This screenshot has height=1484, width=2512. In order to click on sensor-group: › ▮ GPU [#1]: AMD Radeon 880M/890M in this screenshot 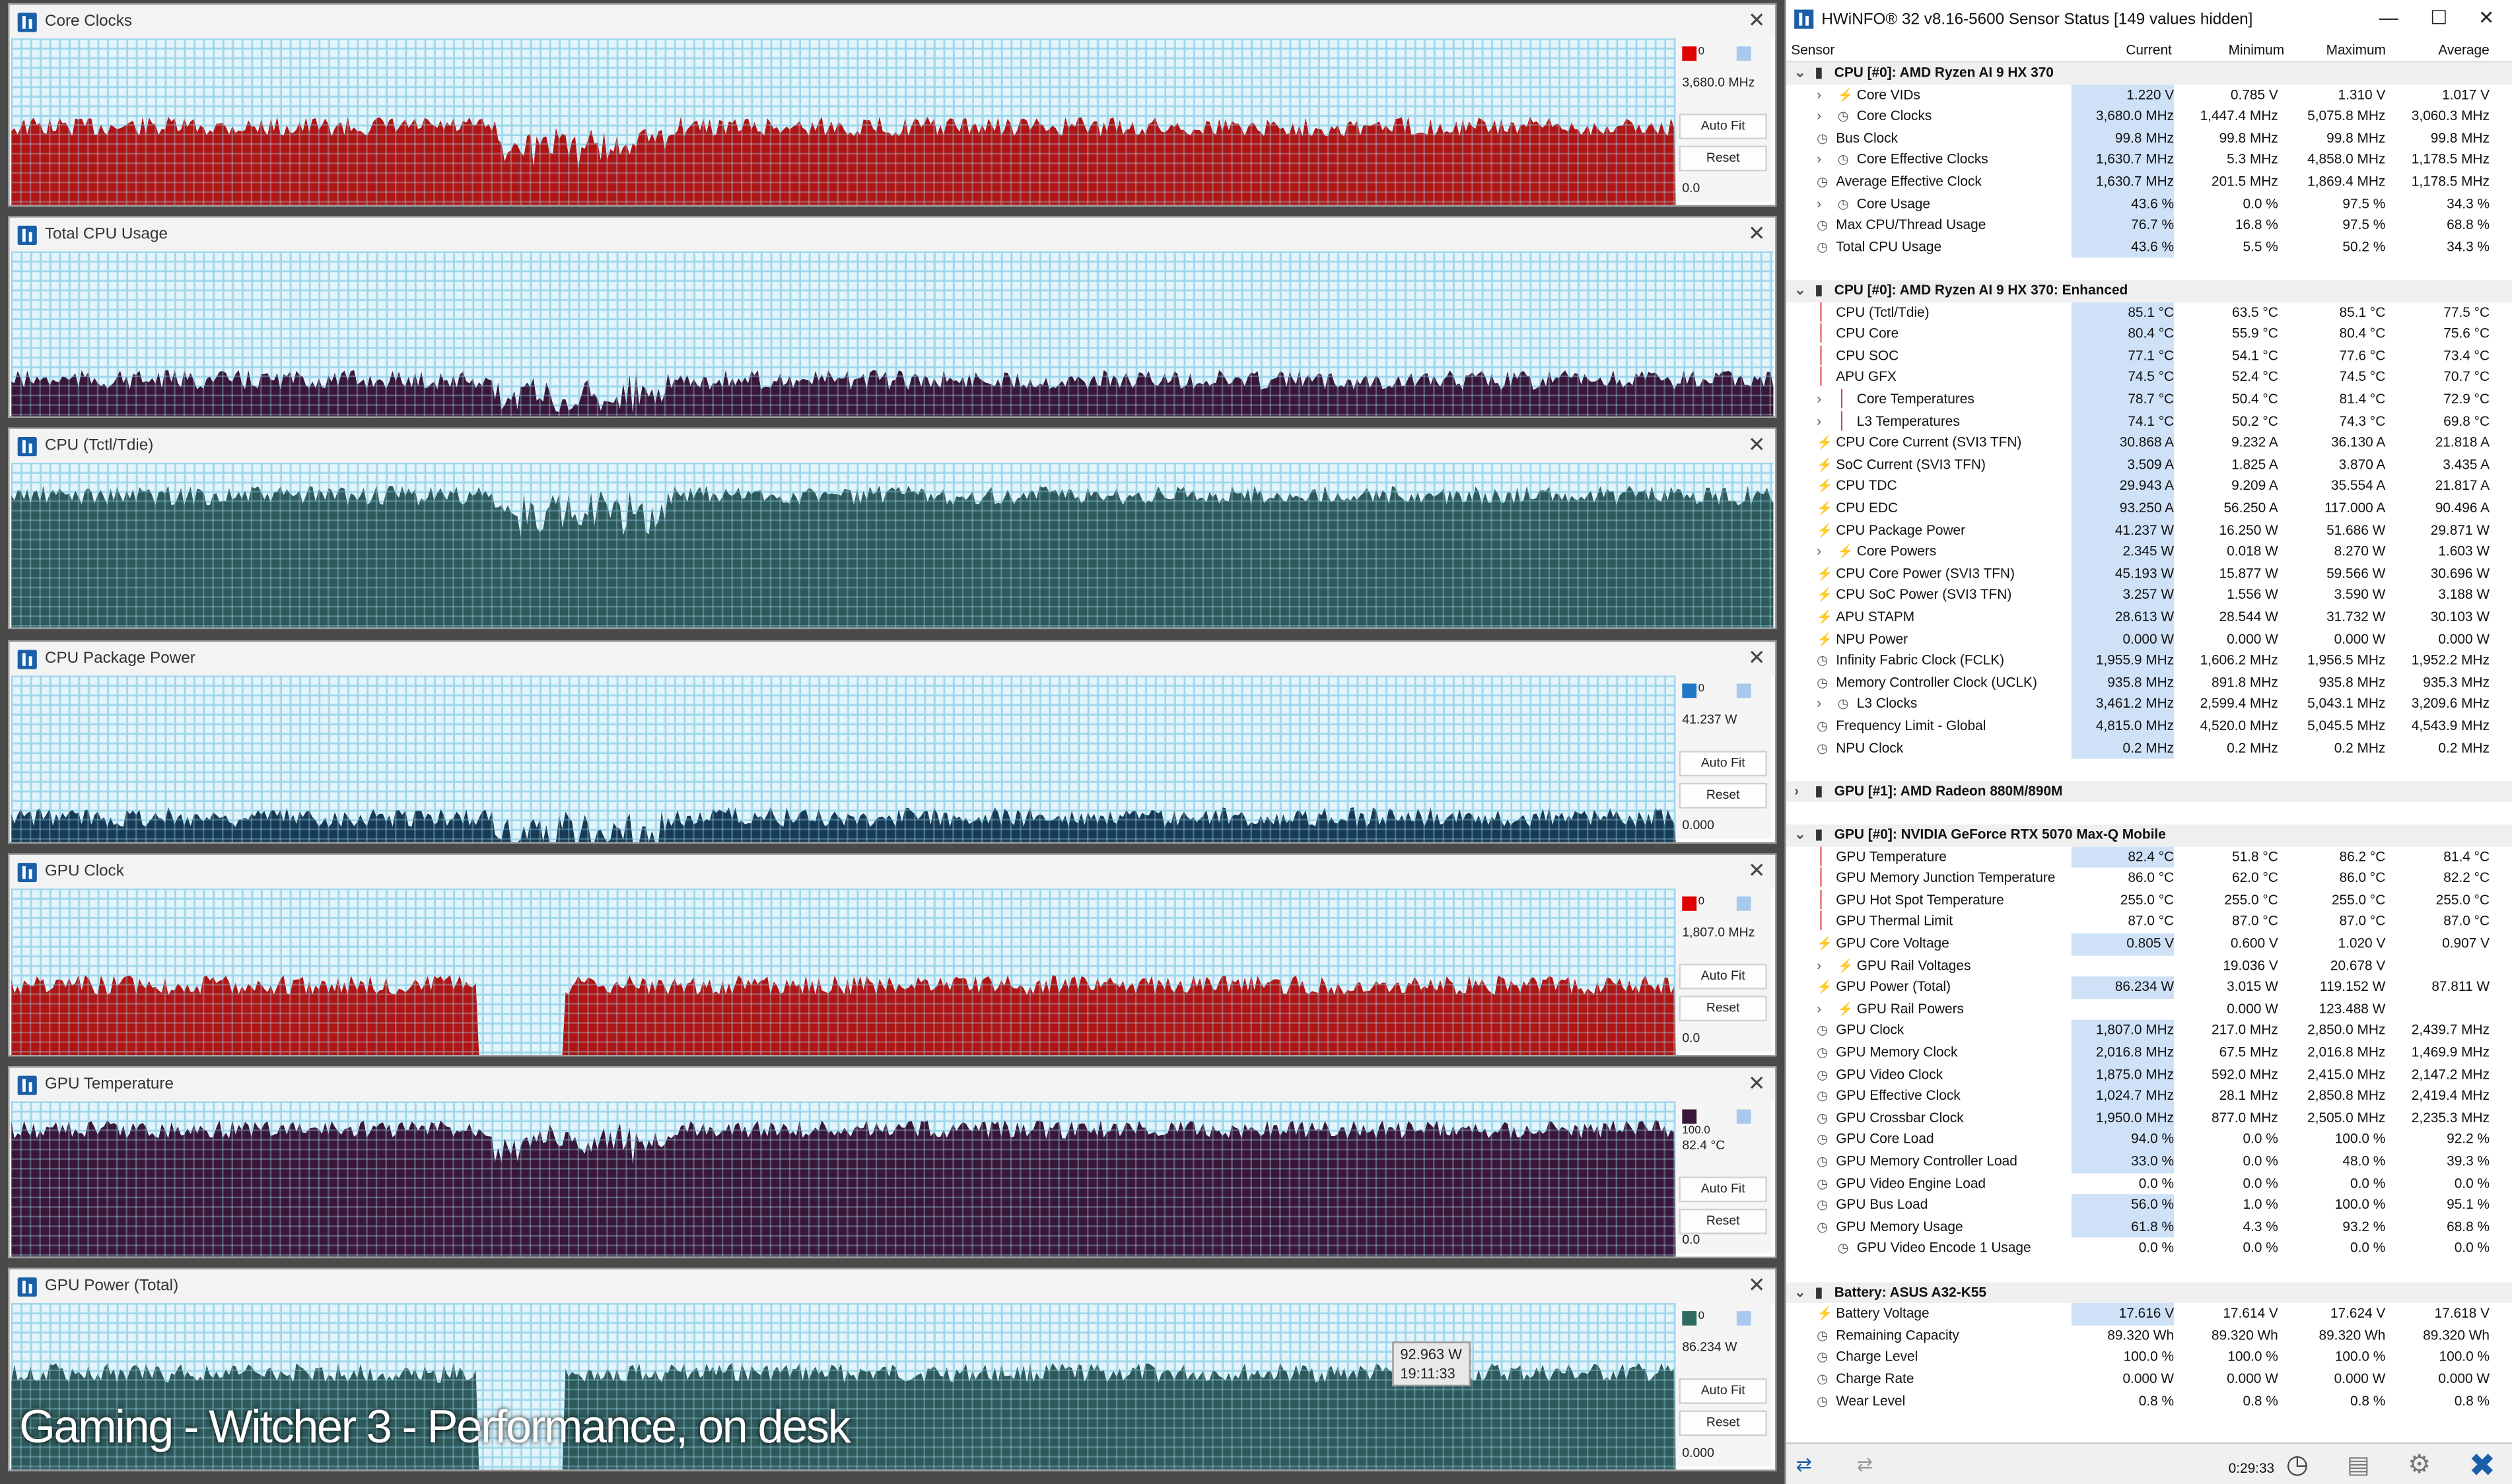, I will do `click(2149, 792)`.